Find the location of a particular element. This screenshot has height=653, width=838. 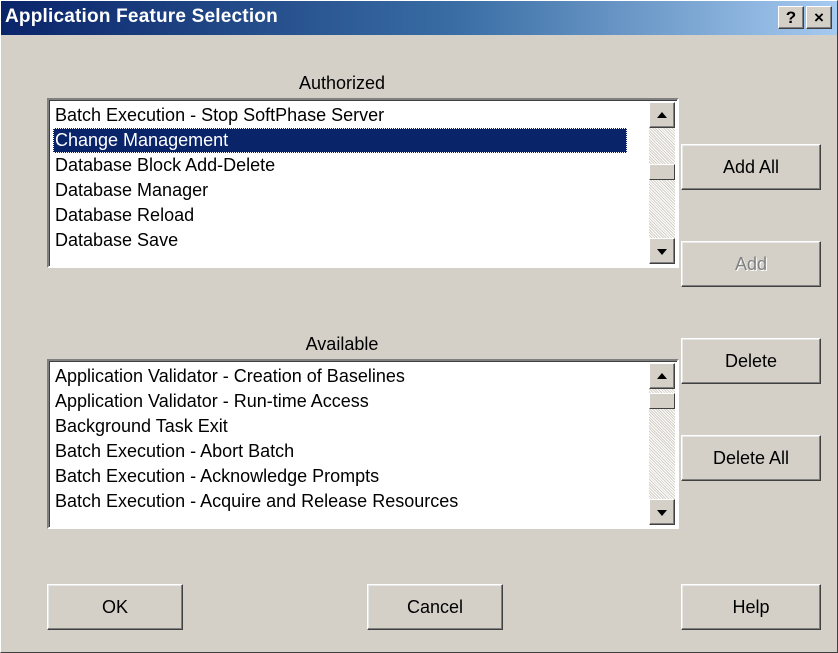

list-item: Batch Execution - Abort Batch is located at coordinates (340, 451).